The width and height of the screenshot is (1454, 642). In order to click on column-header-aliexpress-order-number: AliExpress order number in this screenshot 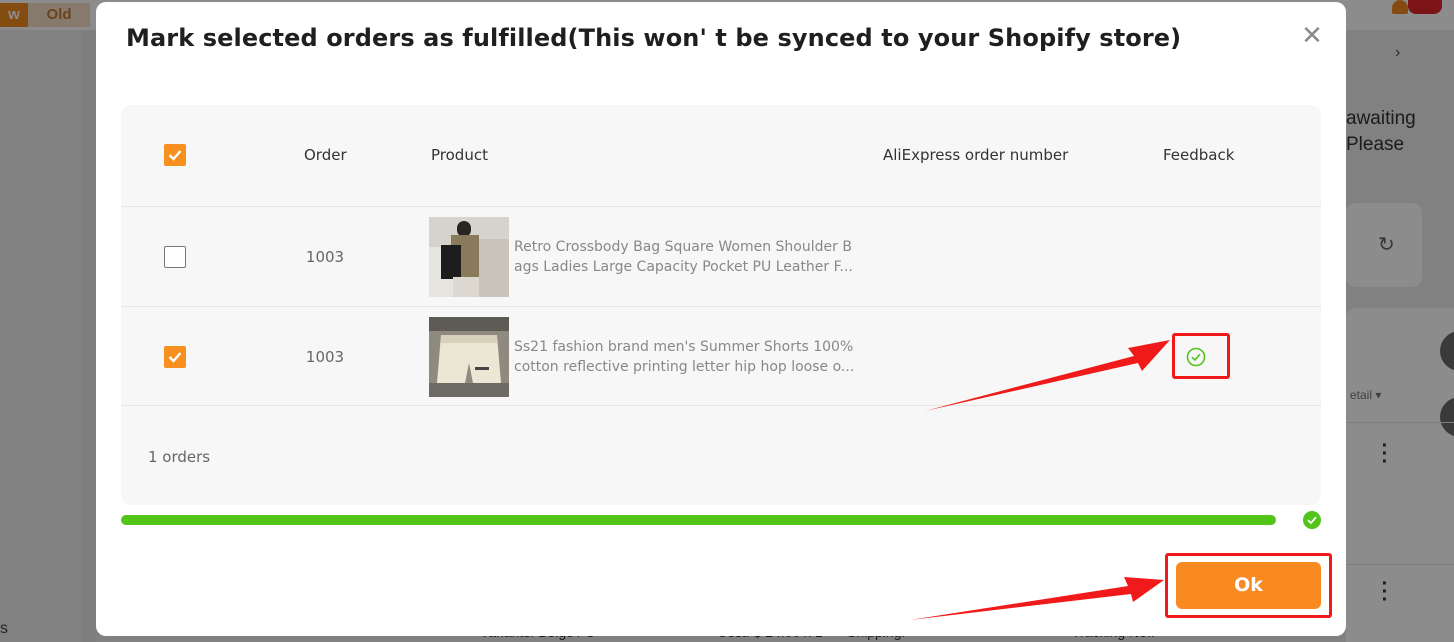, I will do `click(976, 155)`.